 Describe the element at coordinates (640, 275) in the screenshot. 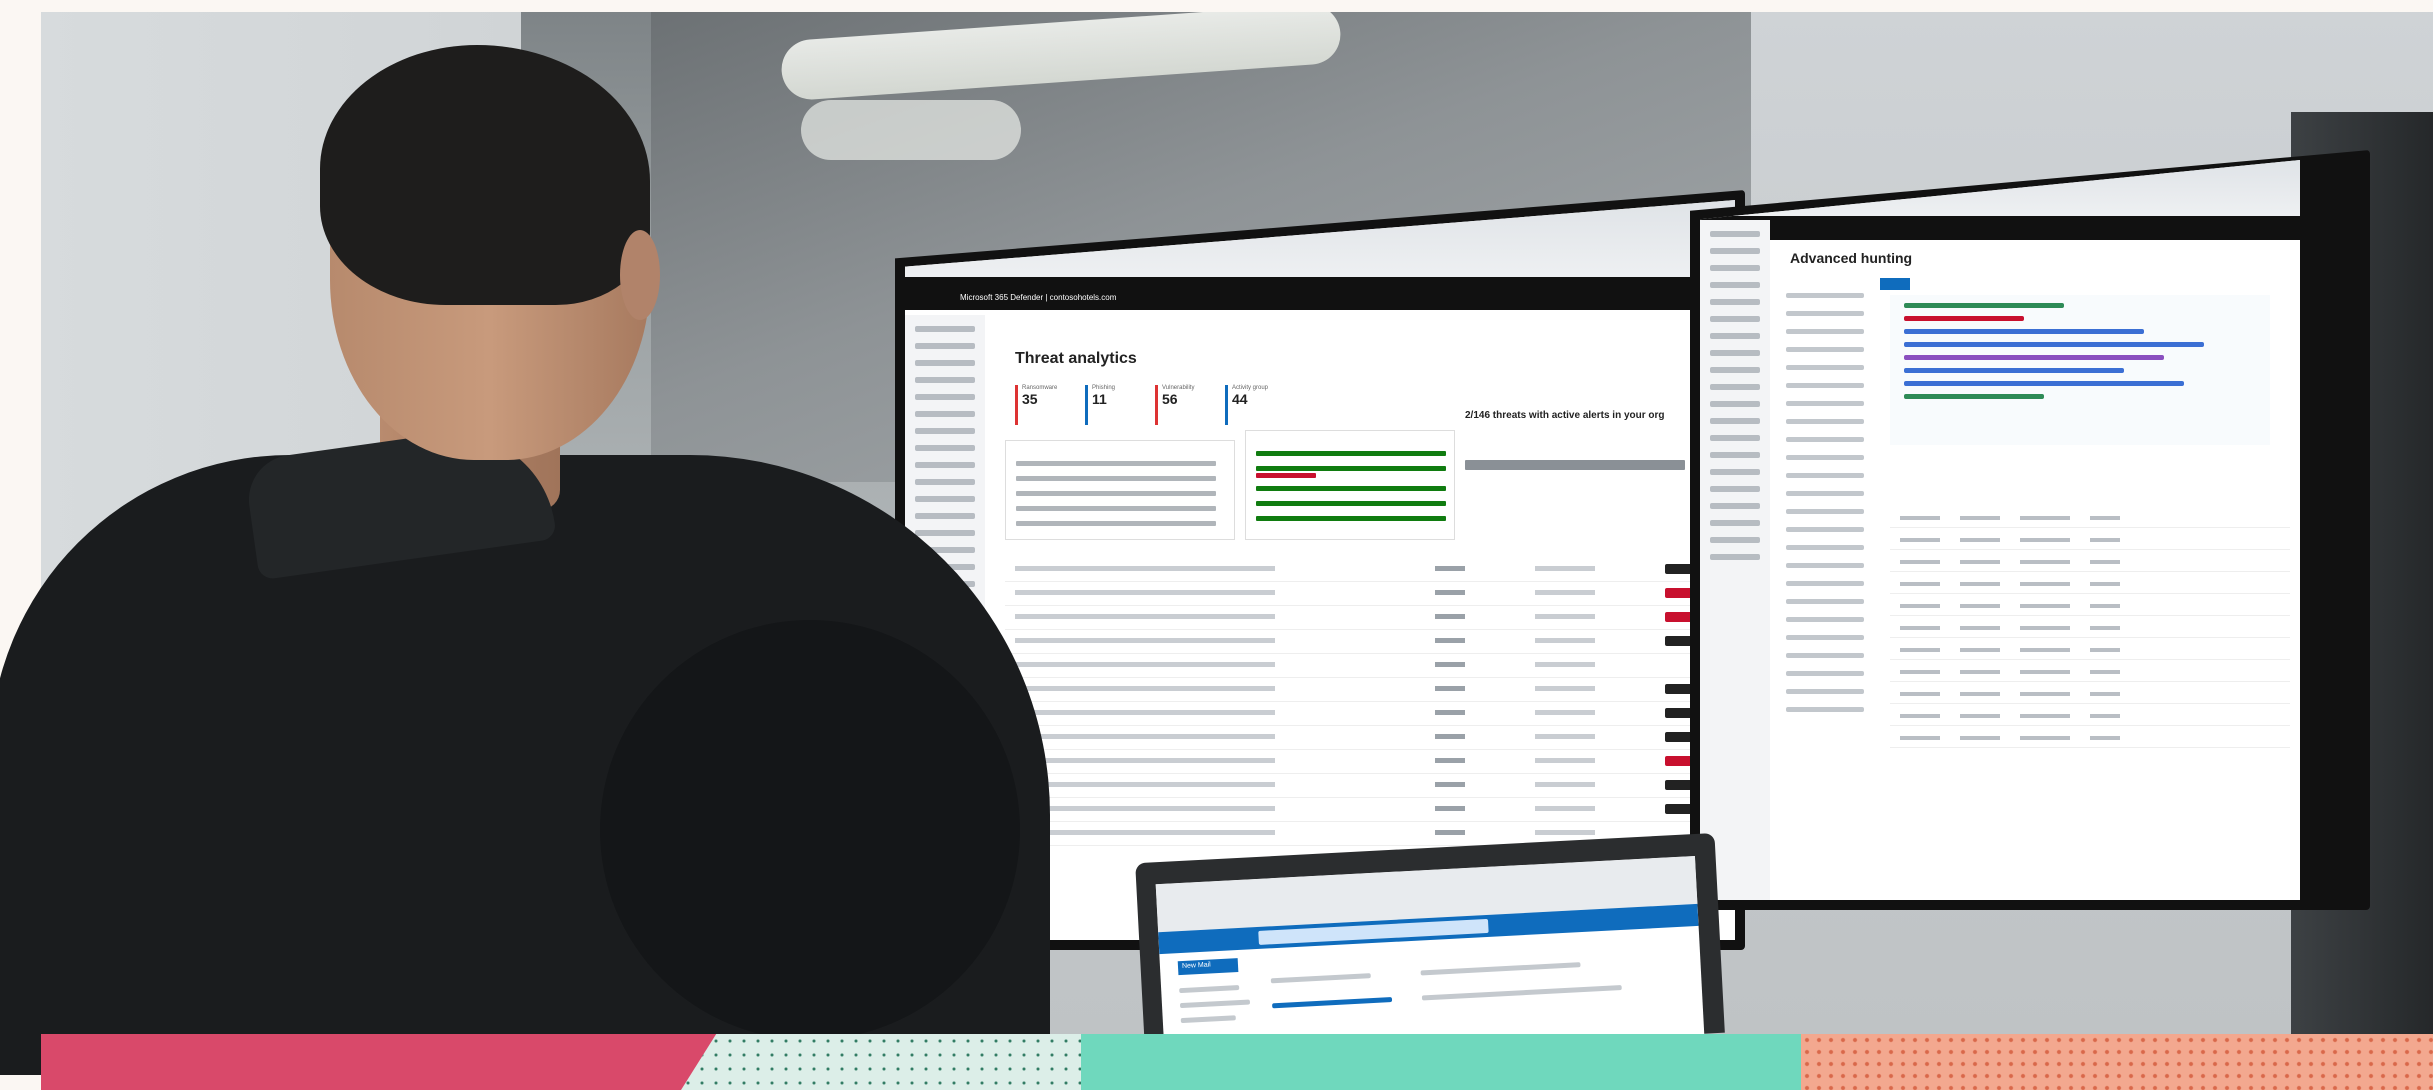

I see `person-ear` at that location.